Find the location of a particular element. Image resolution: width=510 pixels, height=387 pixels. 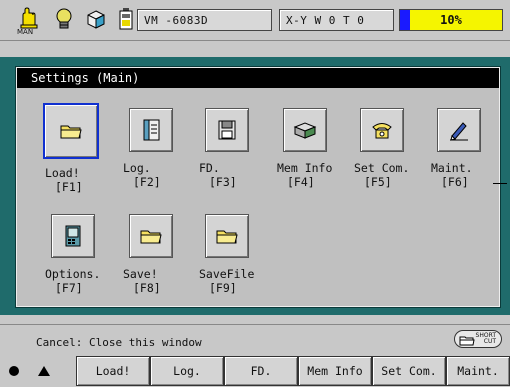

device-icon is located at coordinates (73, 236).